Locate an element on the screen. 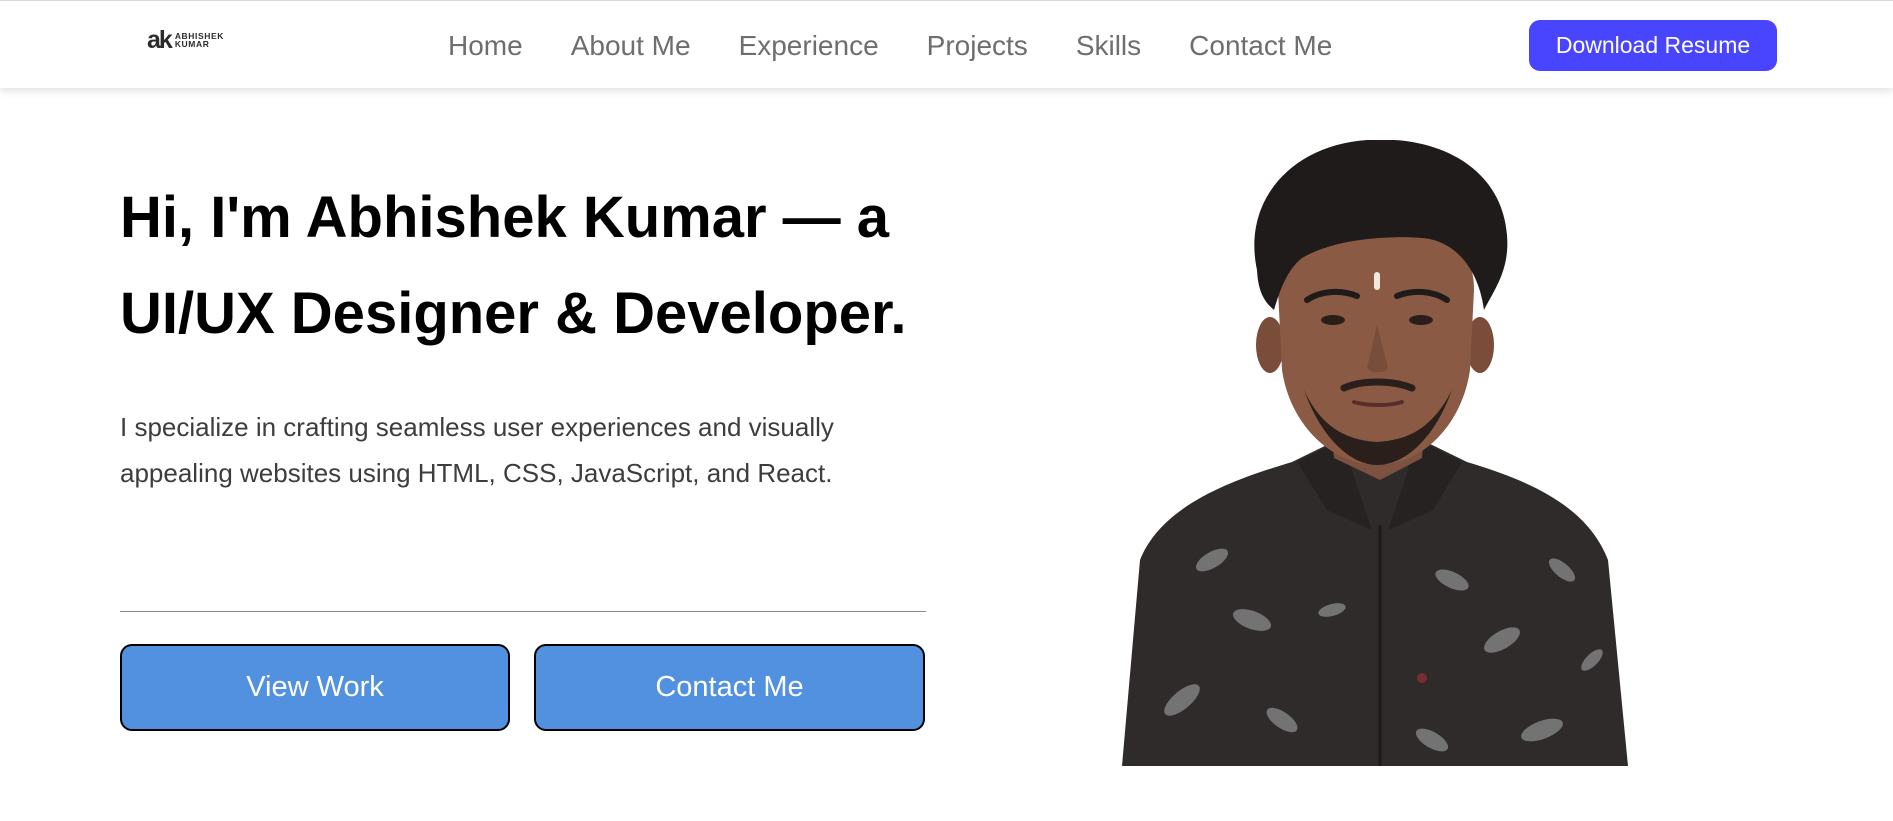 The height and width of the screenshot is (821, 1893). nav-item-skills: Skills is located at coordinates (1108, 46).